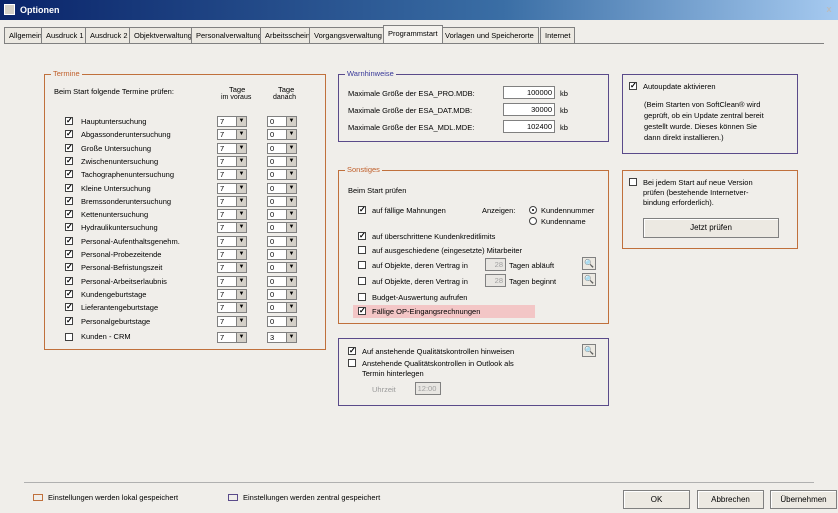  Describe the element at coordinates (533, 210) in the screenshot. I see `radio-kundennummer` at that location.